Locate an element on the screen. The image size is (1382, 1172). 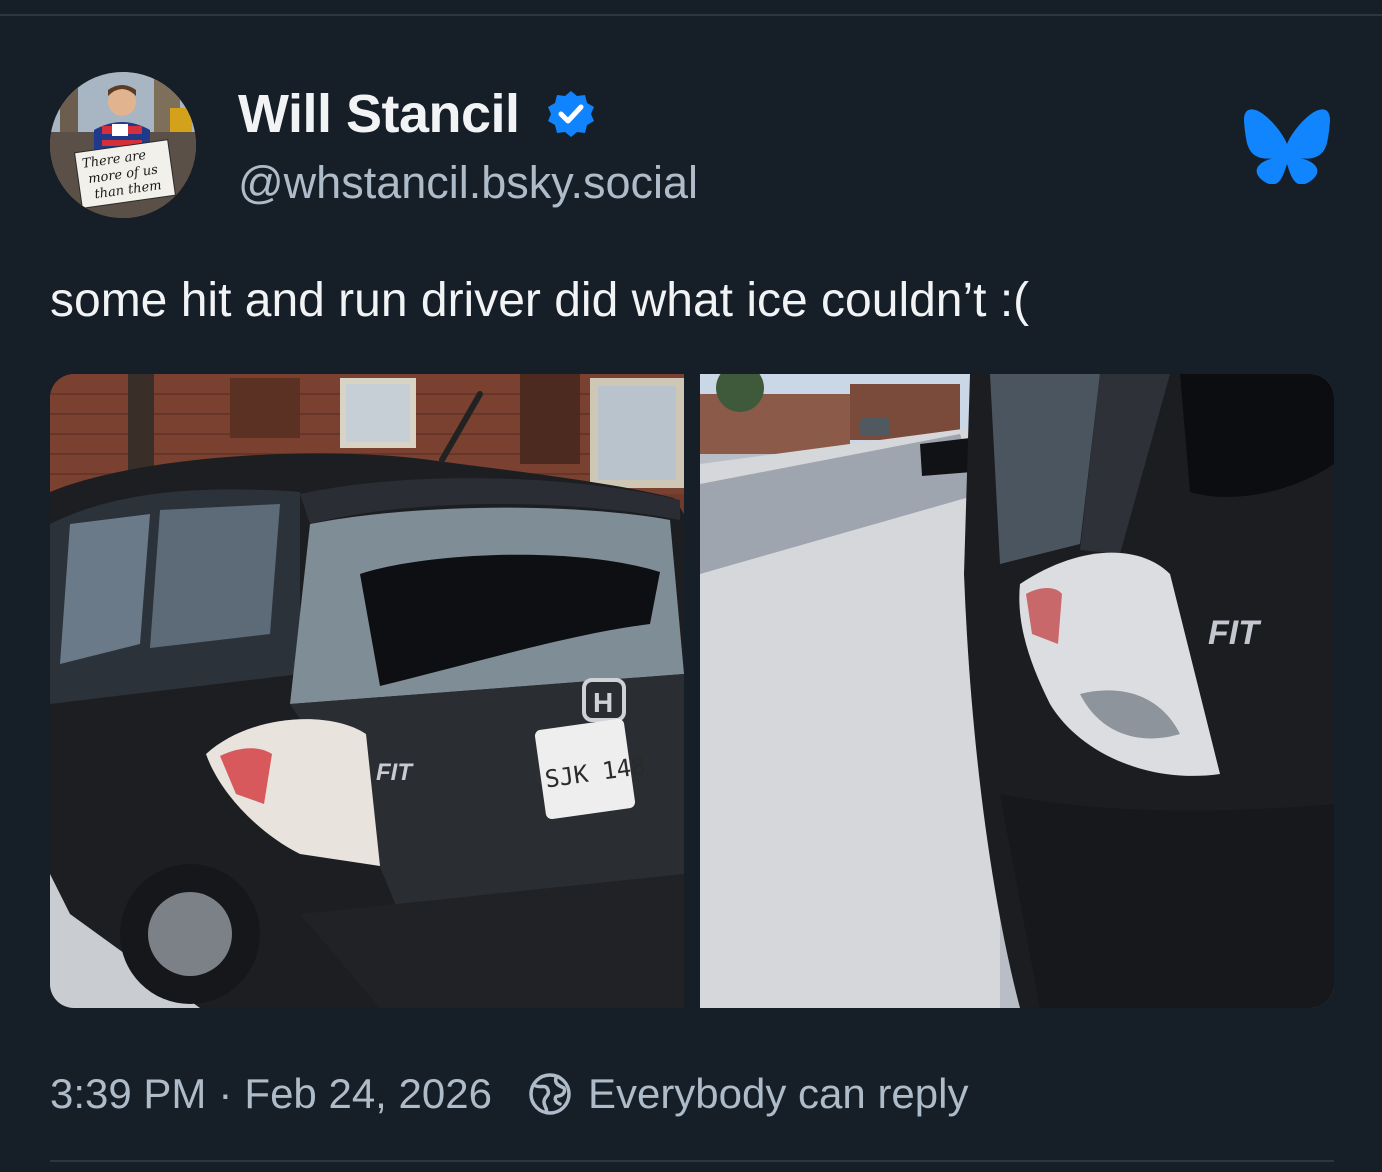
bluesky-butterfly-icon is located at coordinates (1287, 146).